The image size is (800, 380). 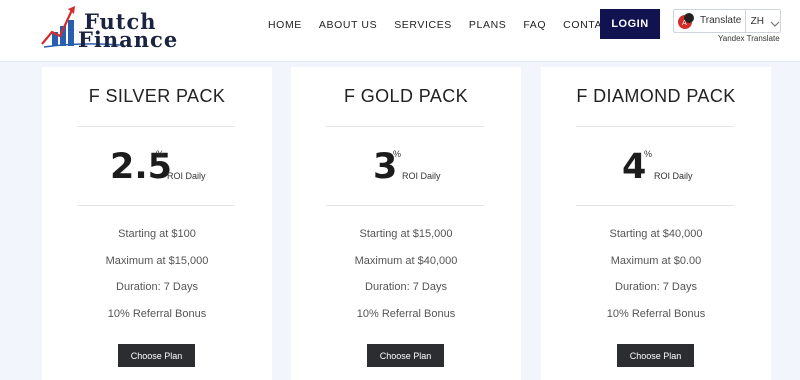 What do you see at coordinates (534, 25) in the screenshot?
I see `nav-faq: FAQ` at bounding box center [534, 25].